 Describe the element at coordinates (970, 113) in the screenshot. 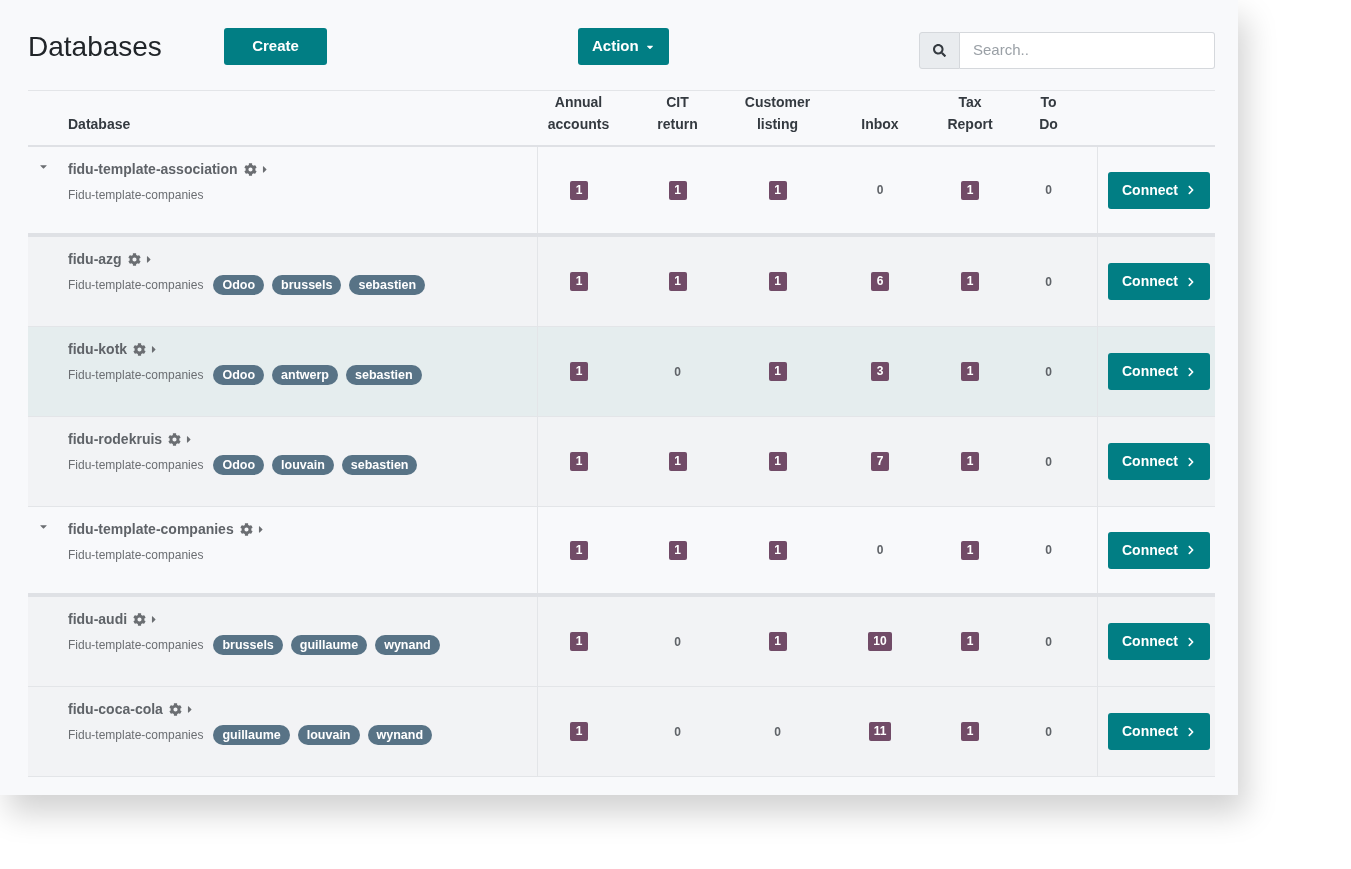

I see `column-header: Tax Report` at that location.